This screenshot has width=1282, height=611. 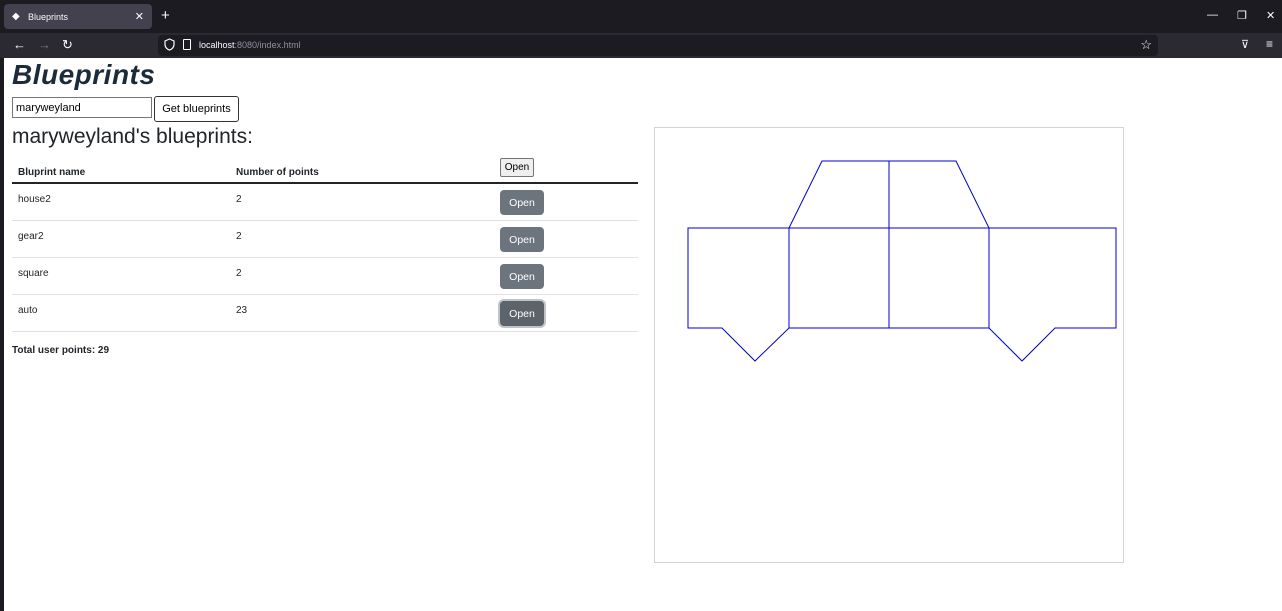 I want to click on blueprint-name: auto, so click(x=28, y=310).